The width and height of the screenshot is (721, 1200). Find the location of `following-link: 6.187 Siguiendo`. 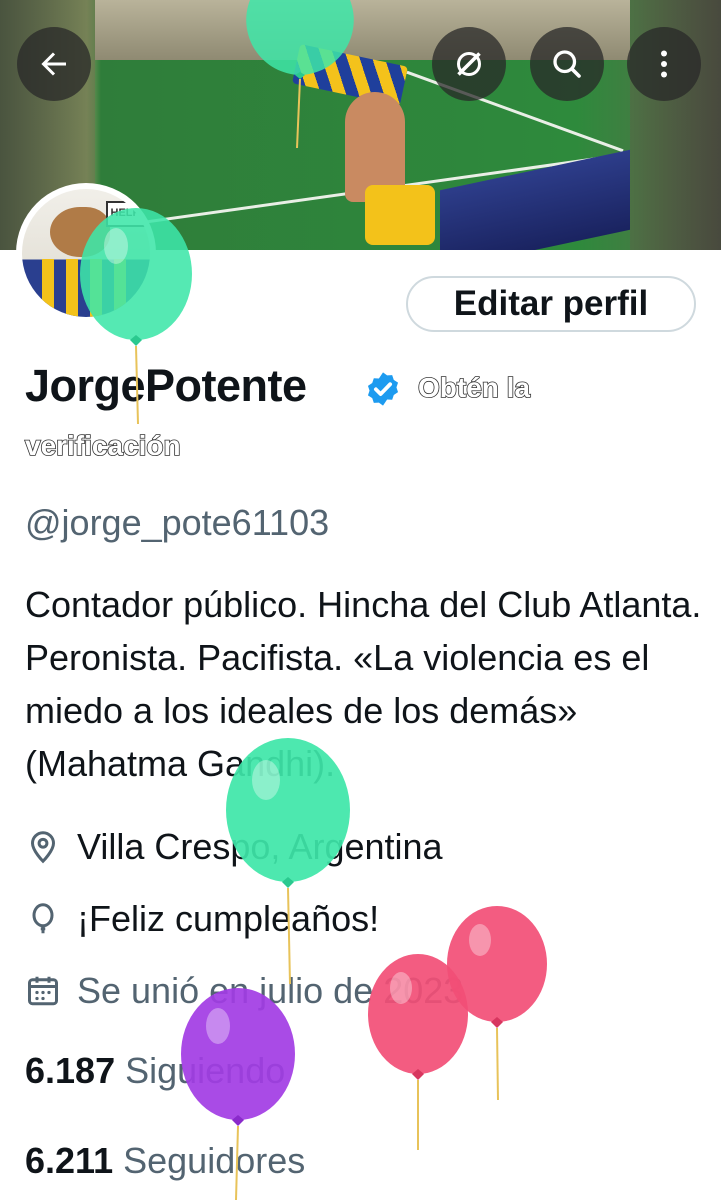

following-link: 6.187 Siguiendo is located at coordinates (155, 1071).